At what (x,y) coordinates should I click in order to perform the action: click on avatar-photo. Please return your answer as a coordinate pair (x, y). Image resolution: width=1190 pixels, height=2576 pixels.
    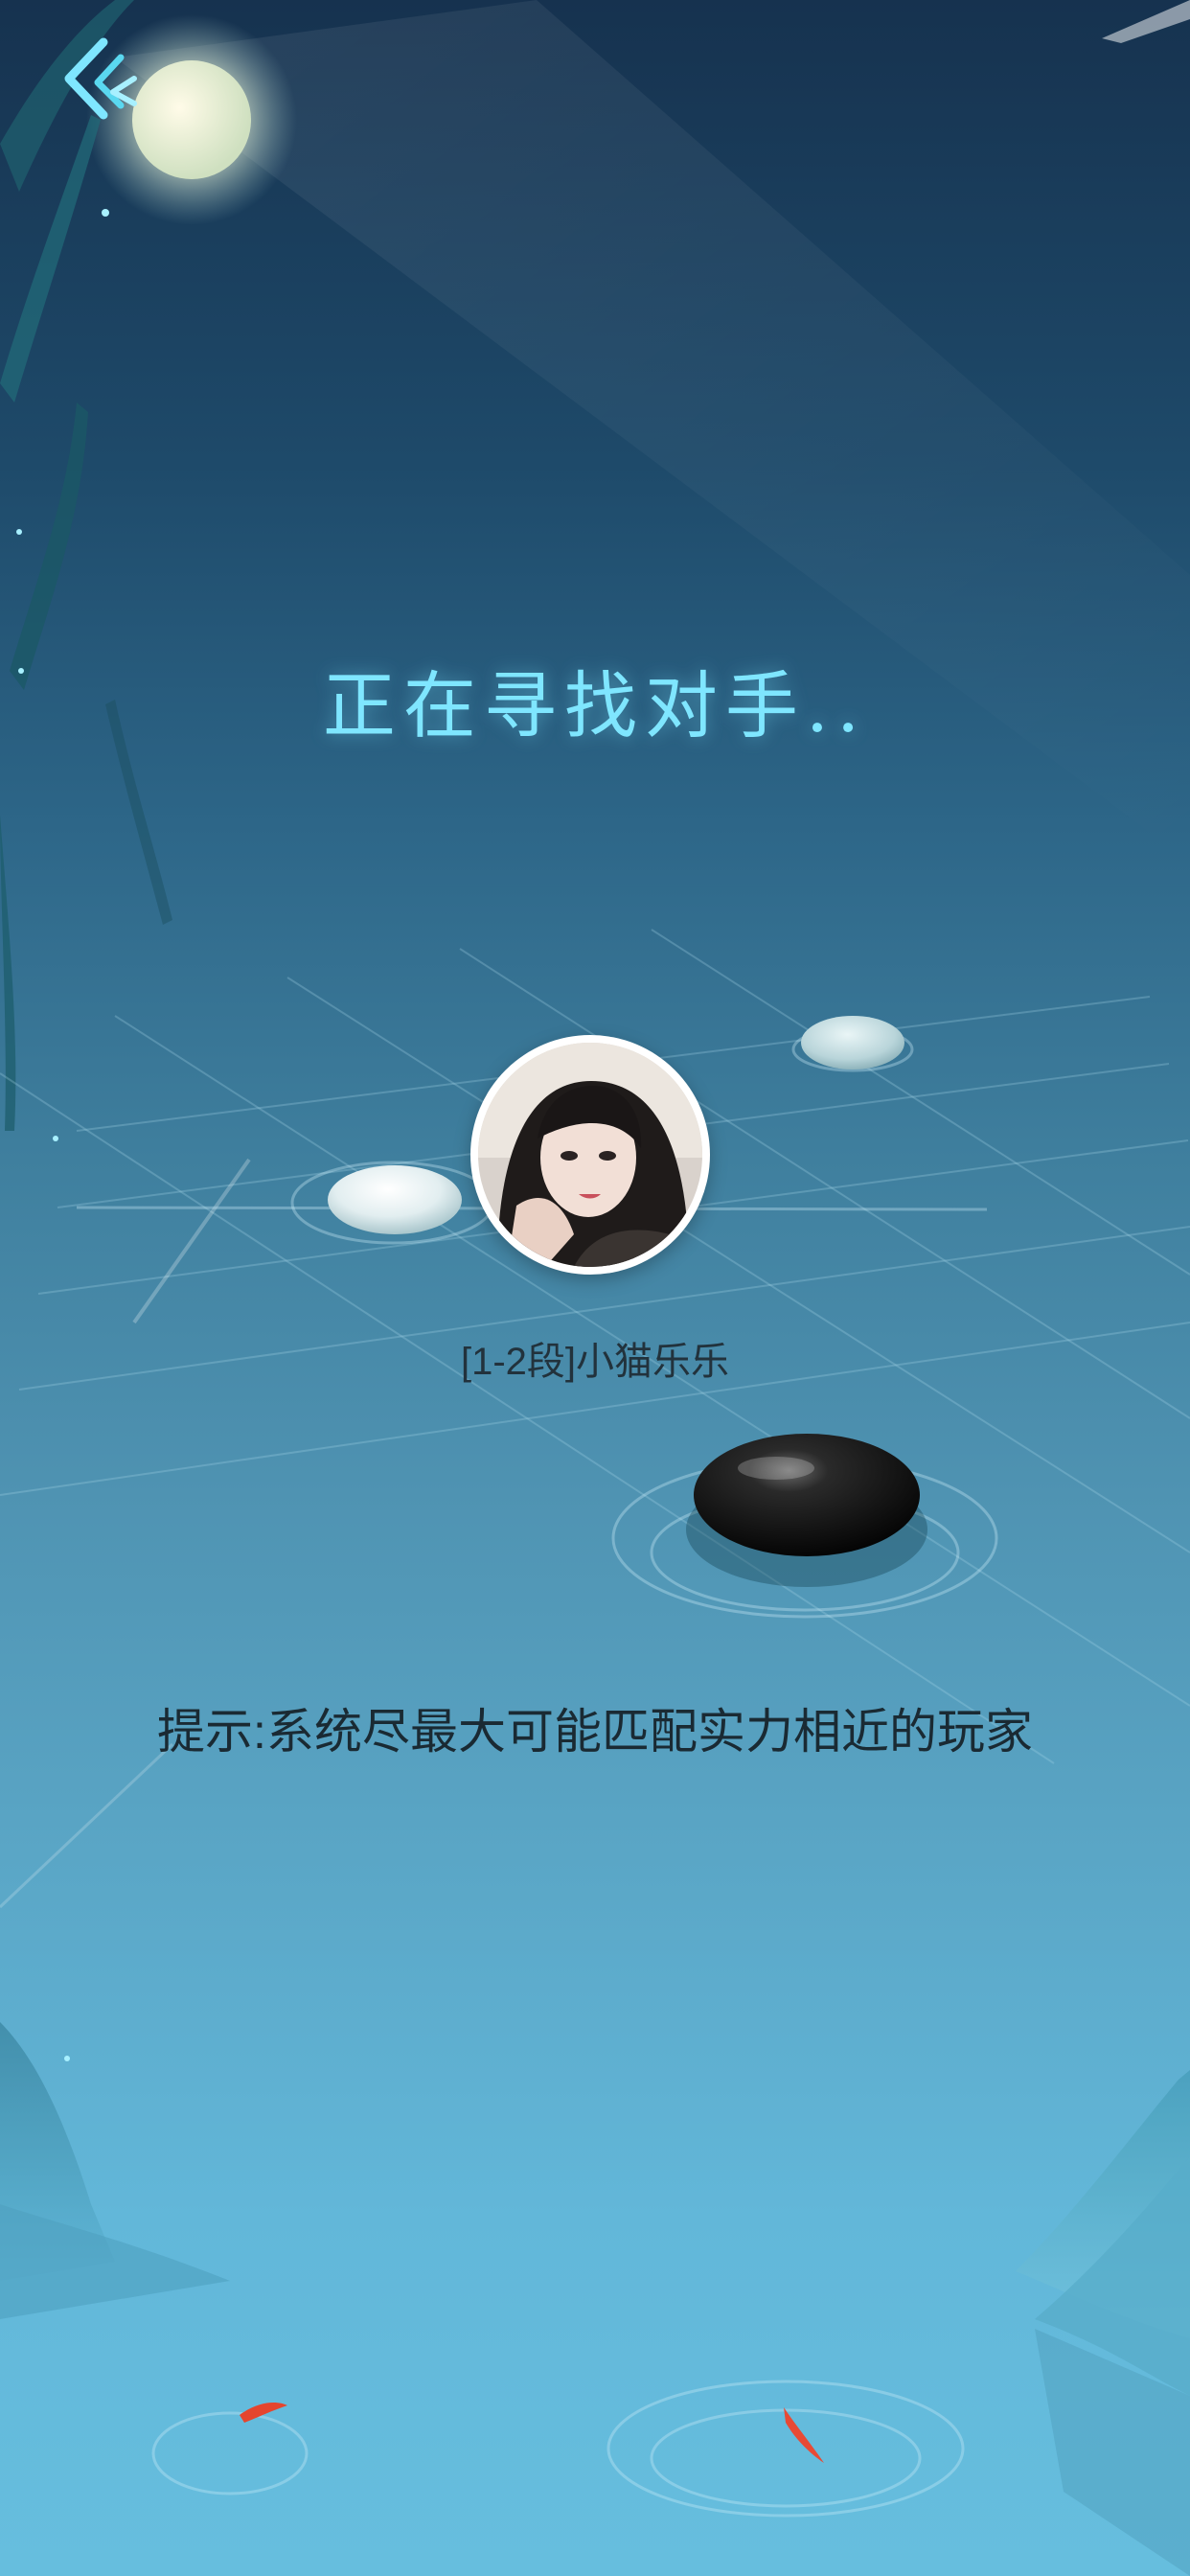
    Looking at the image, I should click on (590, 1155).